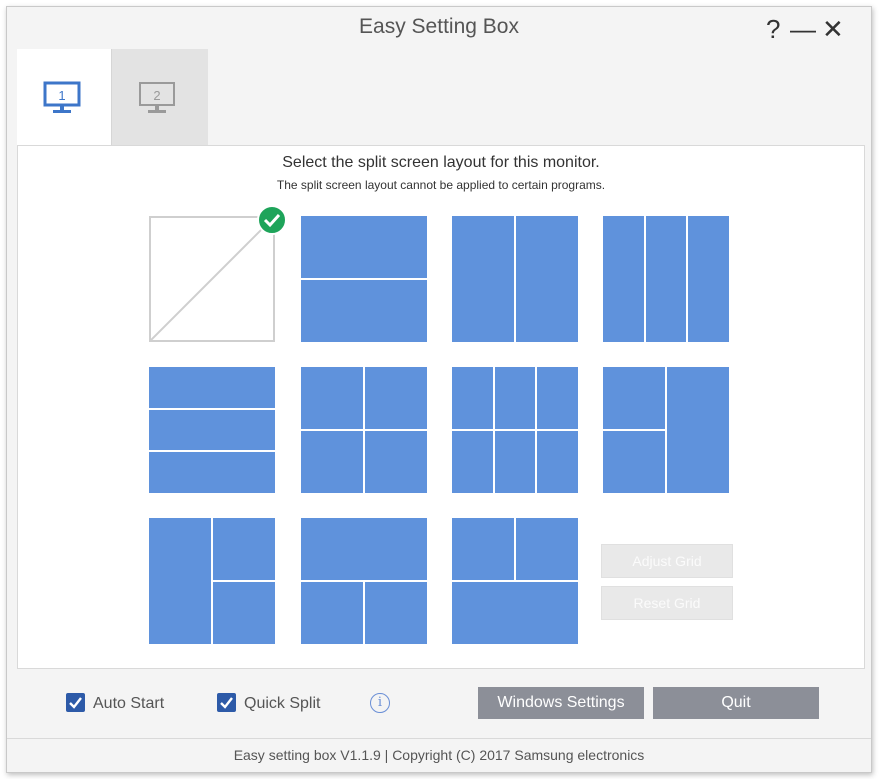 Image resolution: width=879 pixels, height=779 pixels. I want to click on close-button: ✕, so click(833, 29).